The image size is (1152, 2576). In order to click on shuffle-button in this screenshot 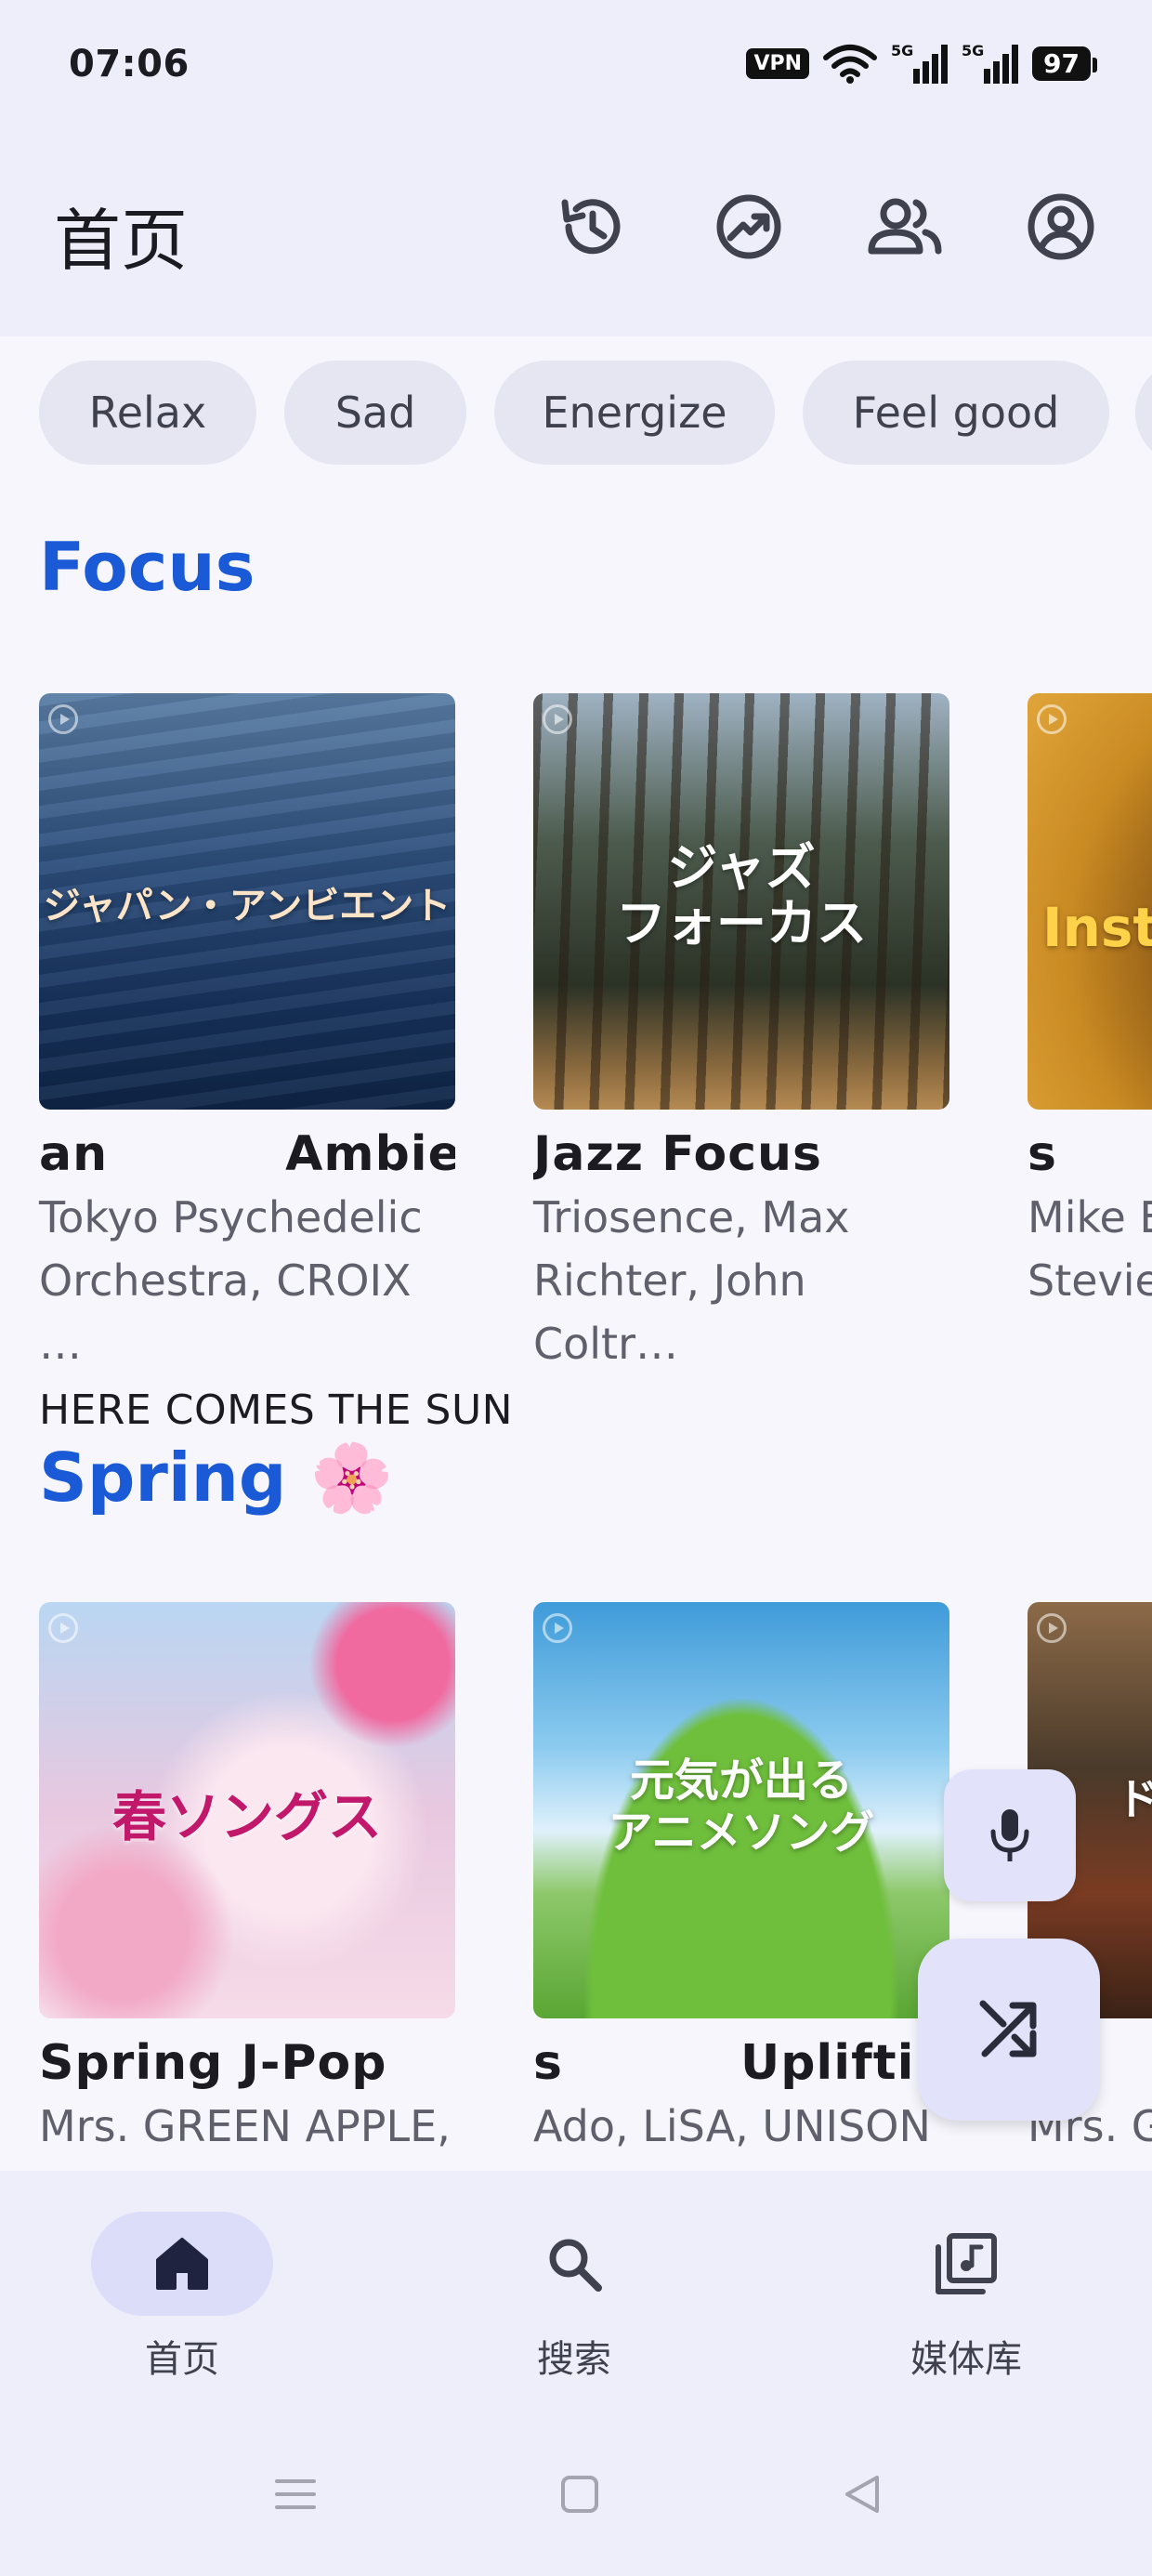, I will do `click(1009, 2030)`.